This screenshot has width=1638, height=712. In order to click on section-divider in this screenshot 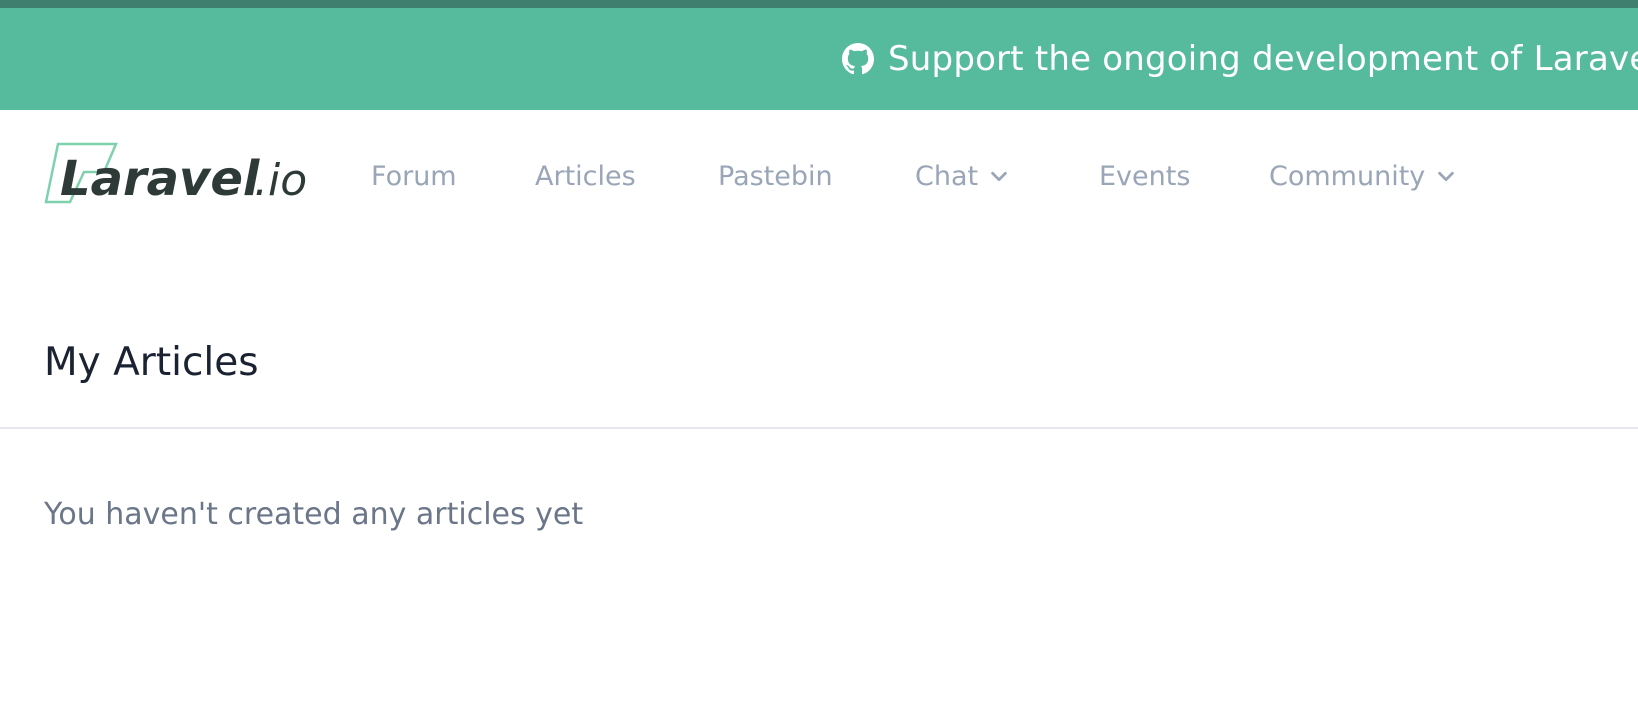, I will do `click(819, 428)`.